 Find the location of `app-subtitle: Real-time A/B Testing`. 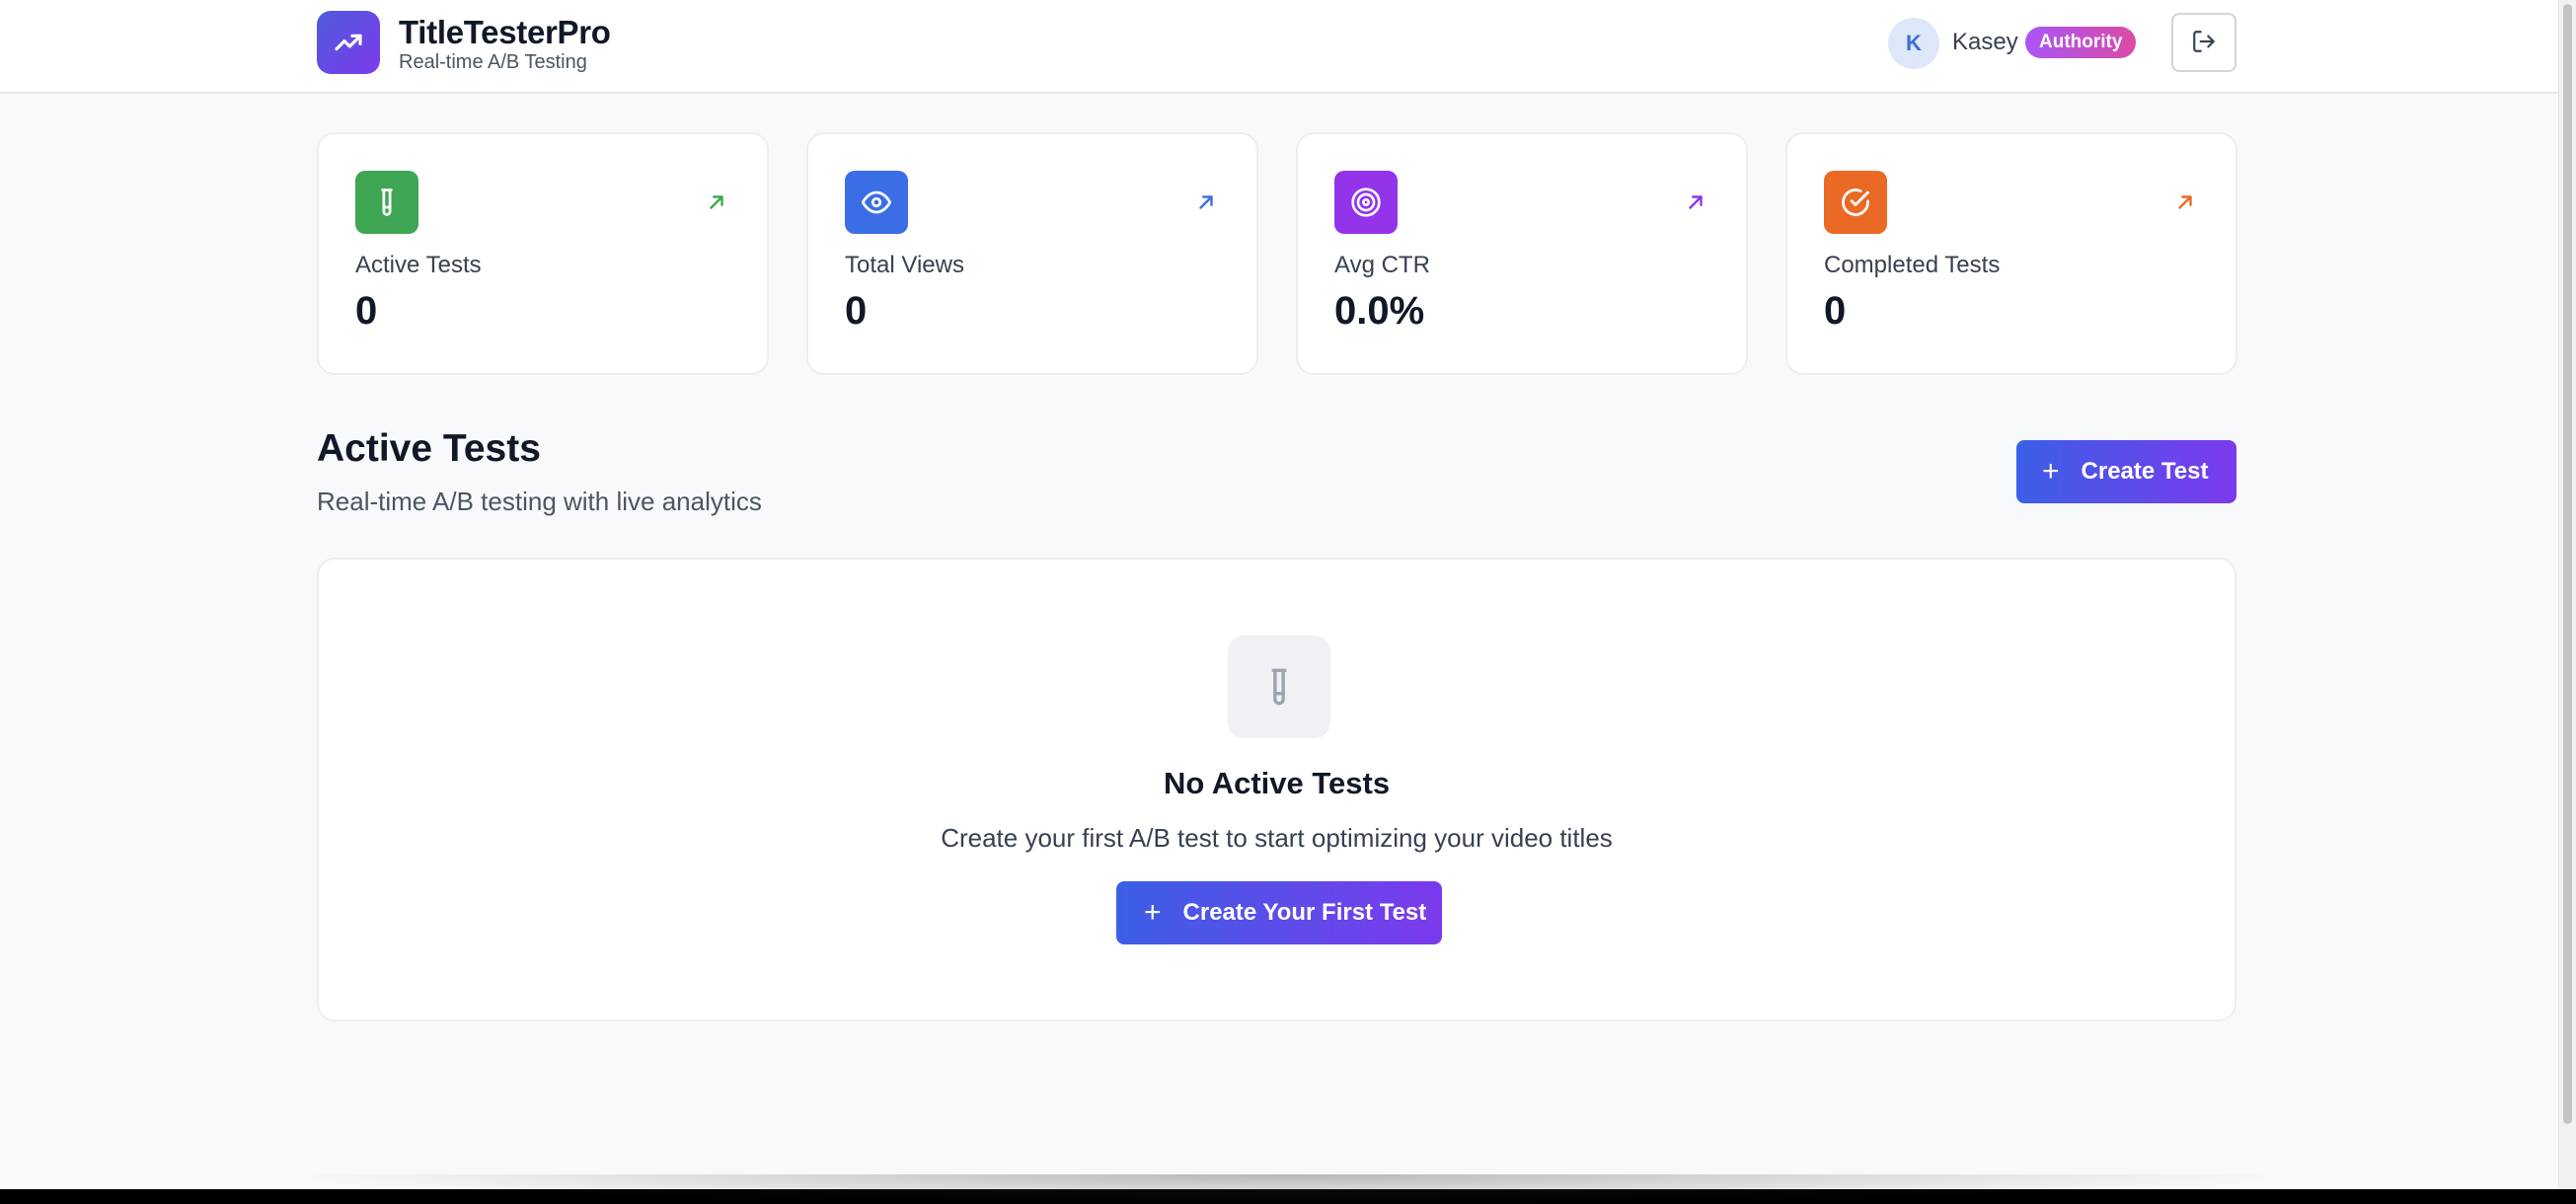

app-subtitle: Real-time A/B Testing is located at coordinates (493, 62).